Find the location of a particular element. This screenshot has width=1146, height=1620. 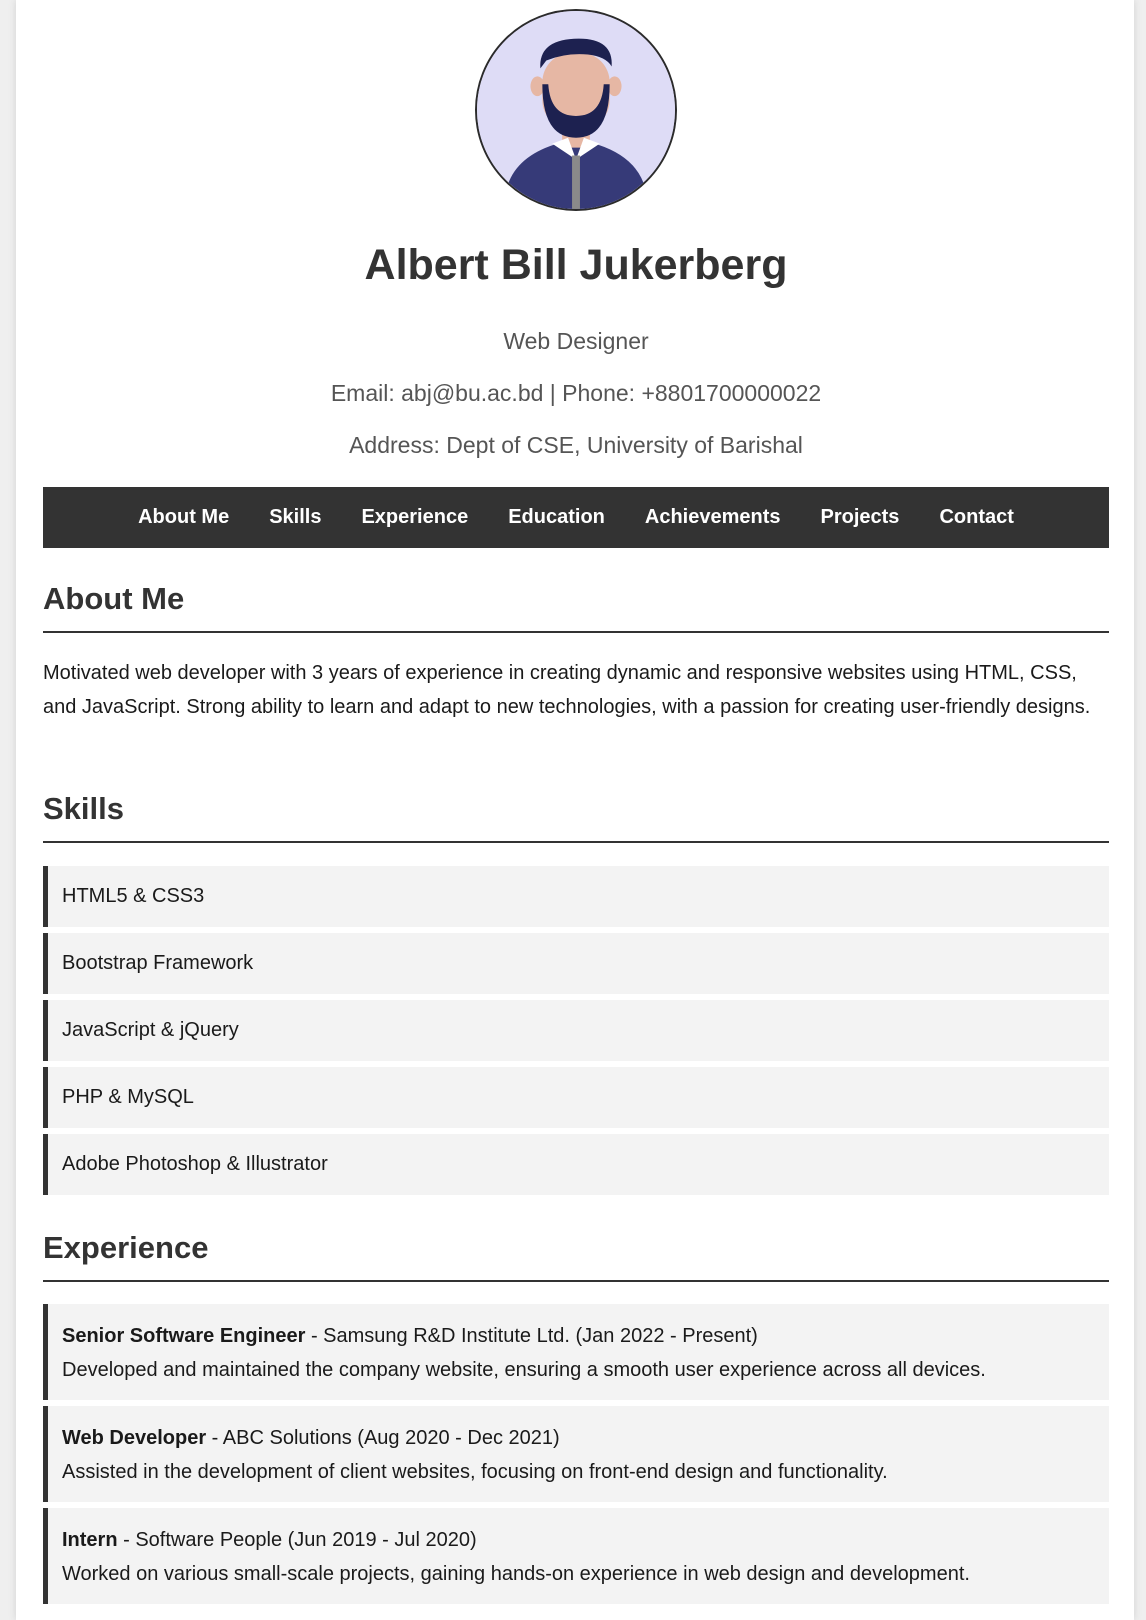

experience-details: - ABC Solutions (Aug 2020 - Dec 2021) is located at coordinates (383, 1438).